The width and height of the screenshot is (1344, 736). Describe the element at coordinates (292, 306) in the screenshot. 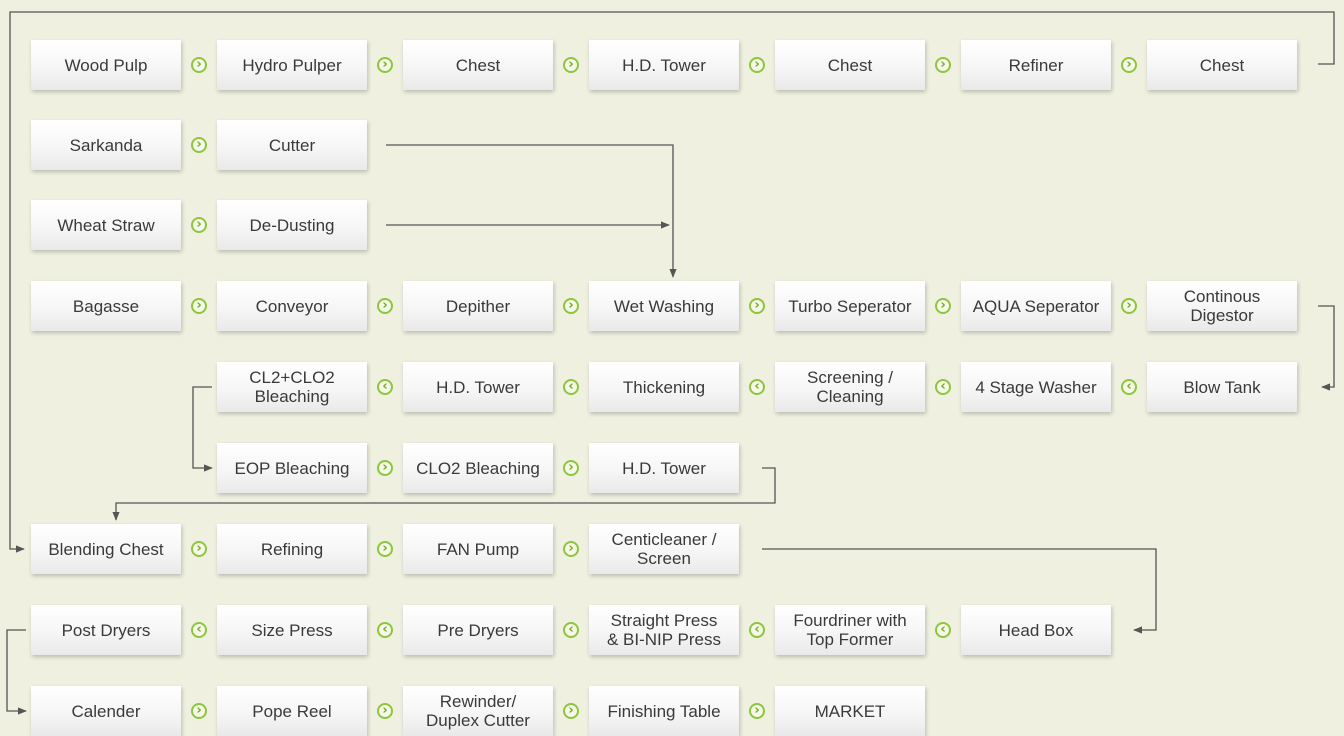

I see `step-conveyor-box: Conveyor` at that location.